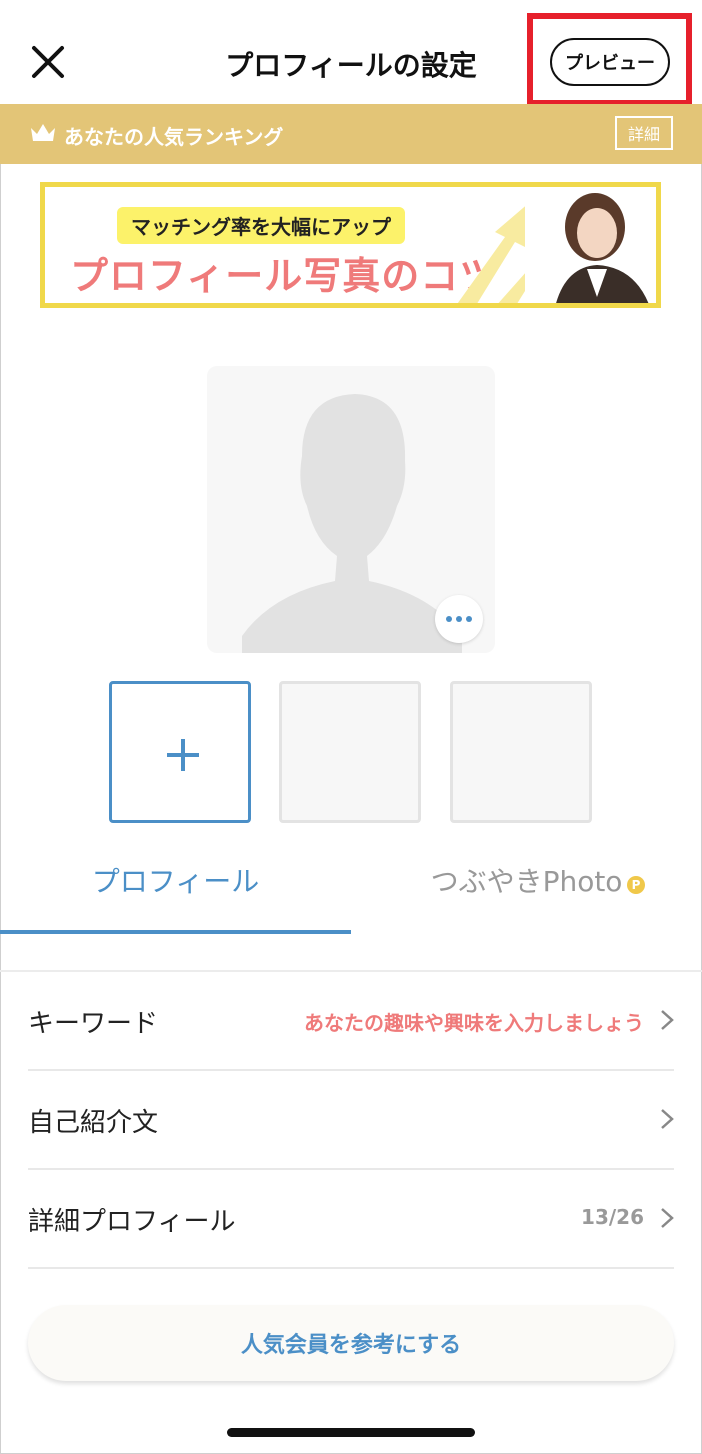 This screenshot has width=702, height=1454. I want to click on tab-profile: プロフィール, so click(175, 897).